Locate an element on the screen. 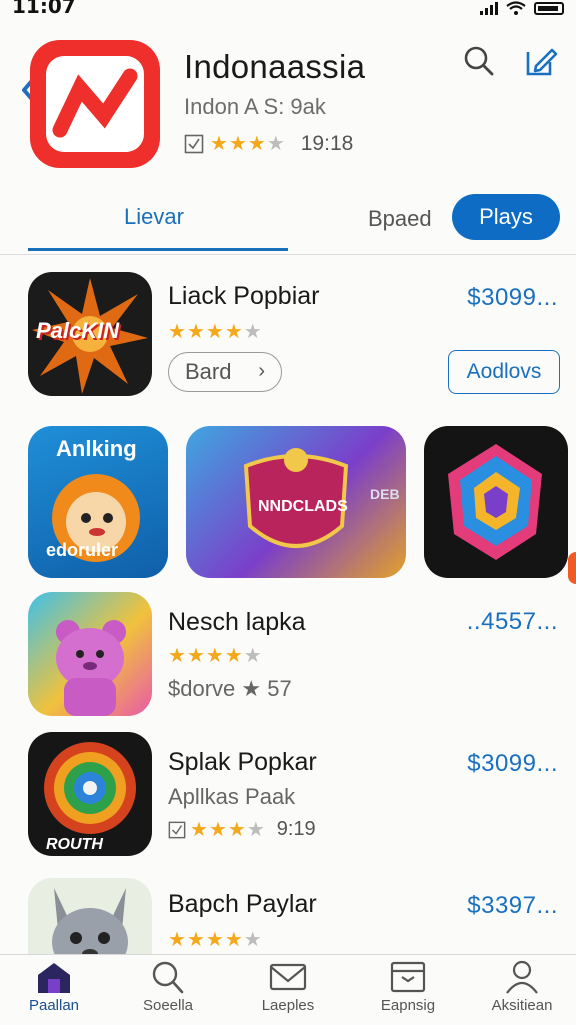 This screenshot has height=1025, width=576. battery-icon is located at coordinates (549, 8).